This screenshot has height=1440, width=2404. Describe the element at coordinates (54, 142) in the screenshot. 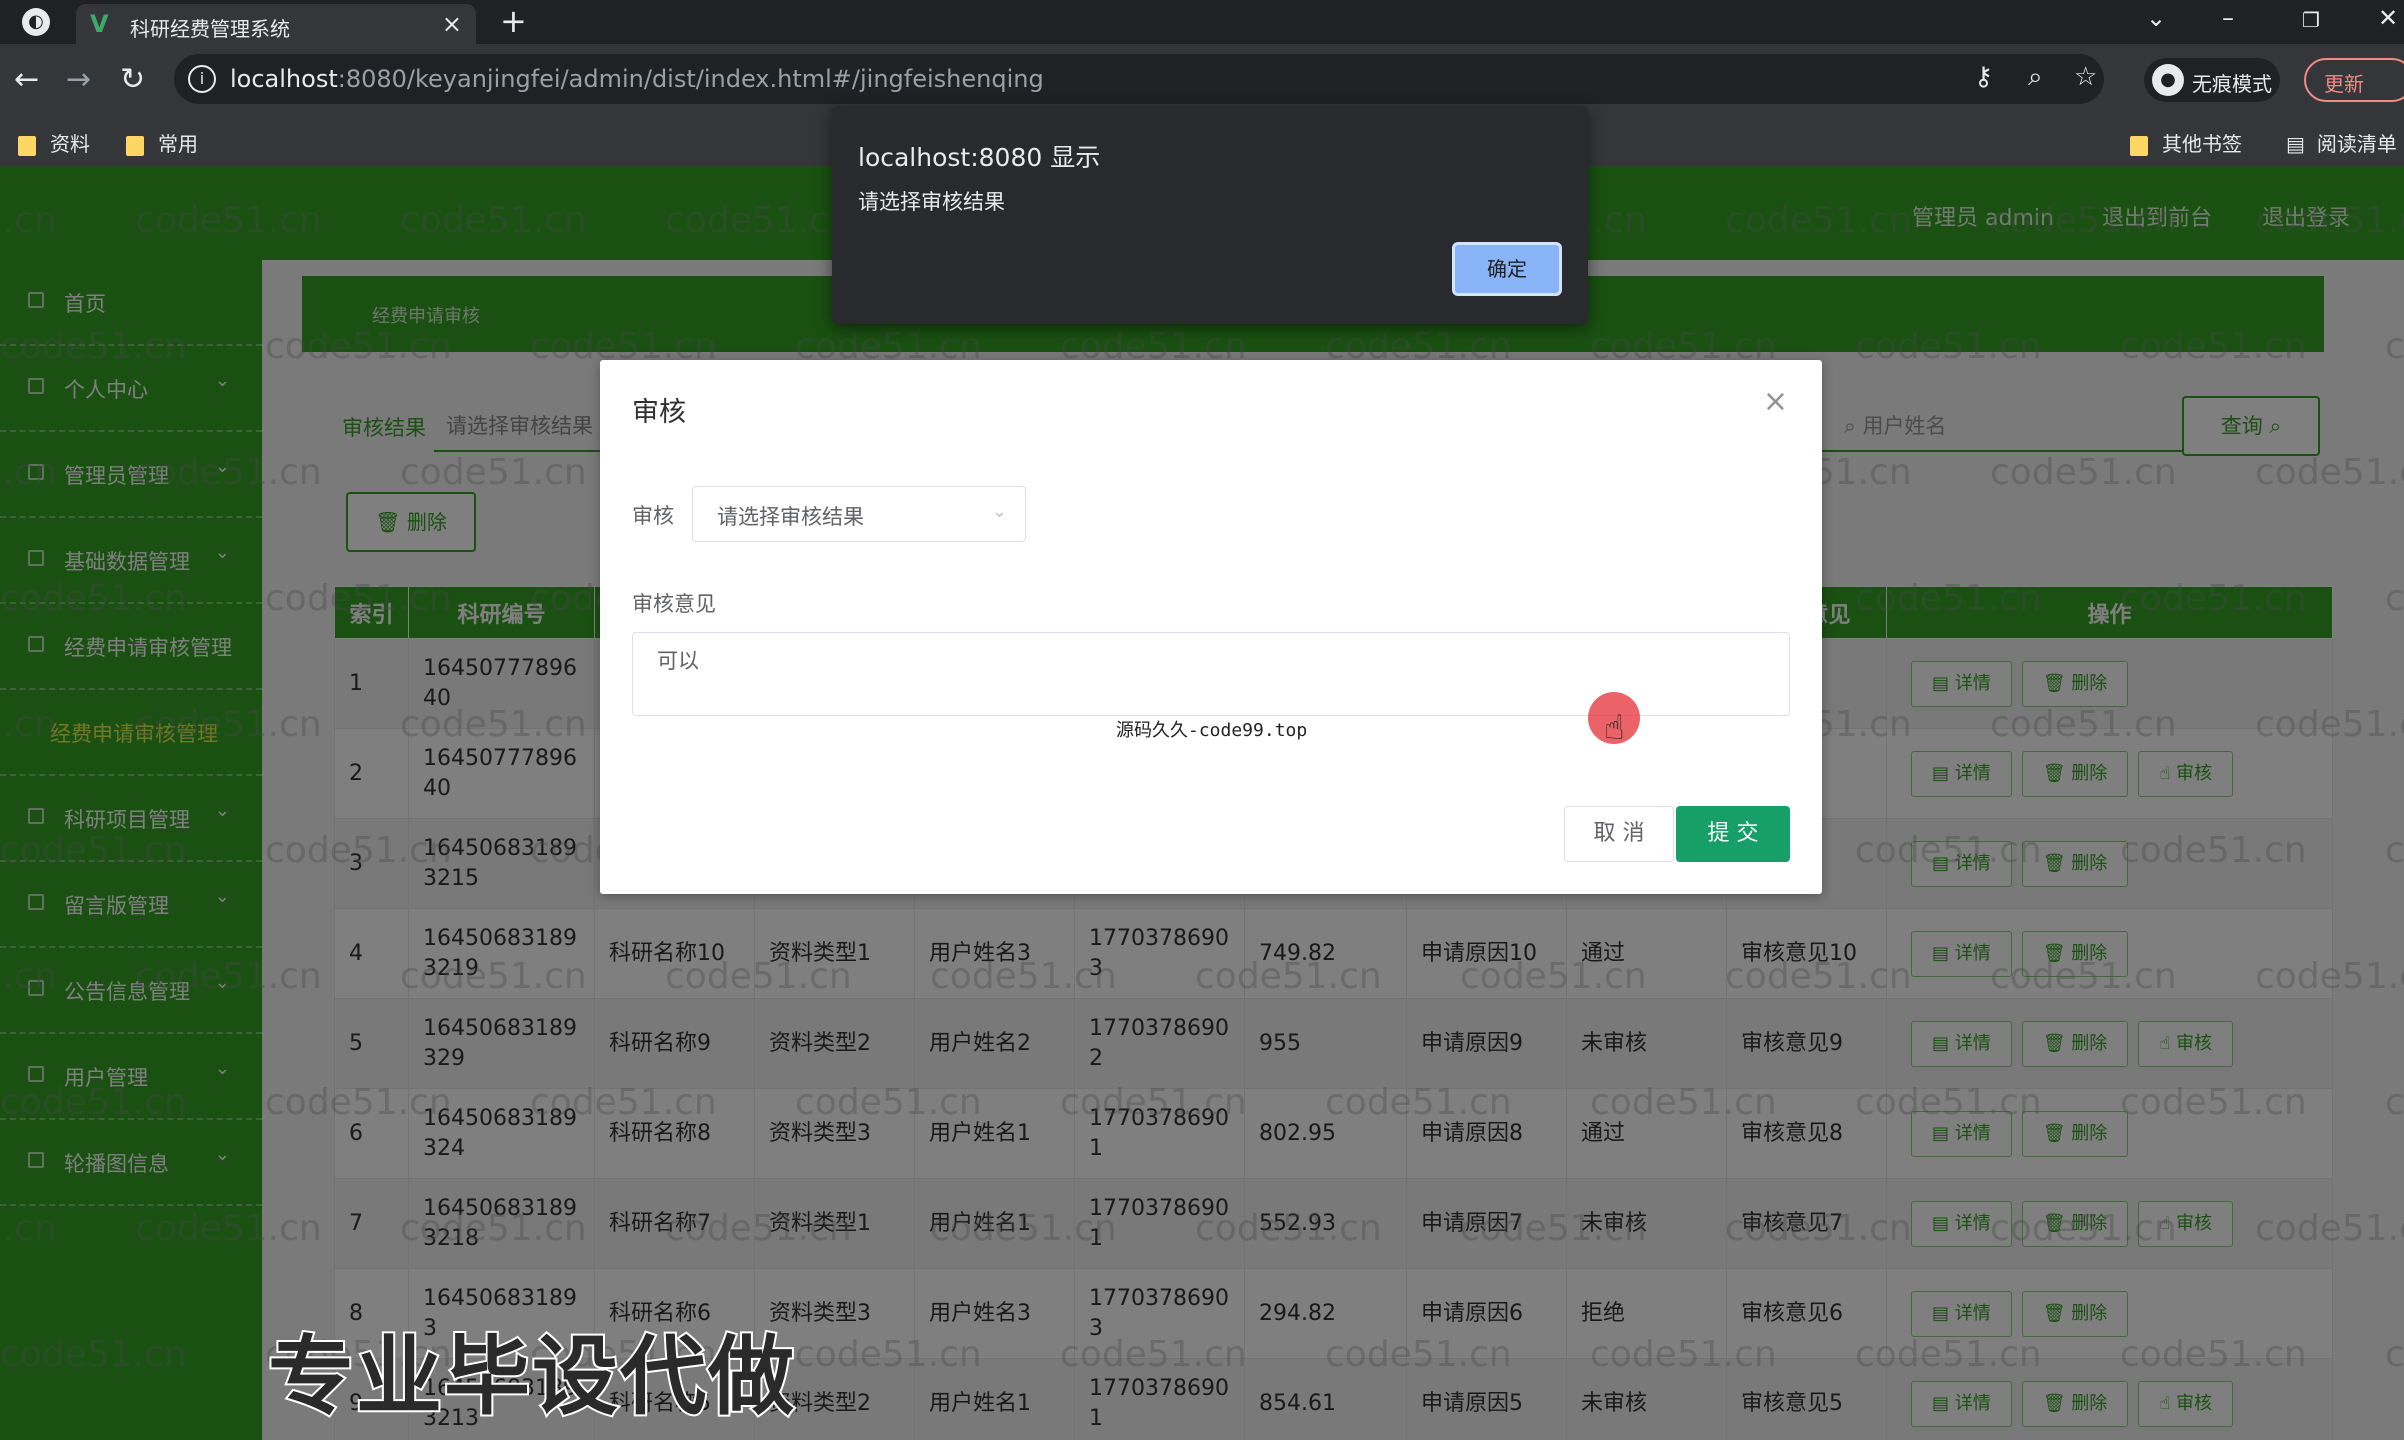

I see `bookmark-folder-1: 资料` at that location.